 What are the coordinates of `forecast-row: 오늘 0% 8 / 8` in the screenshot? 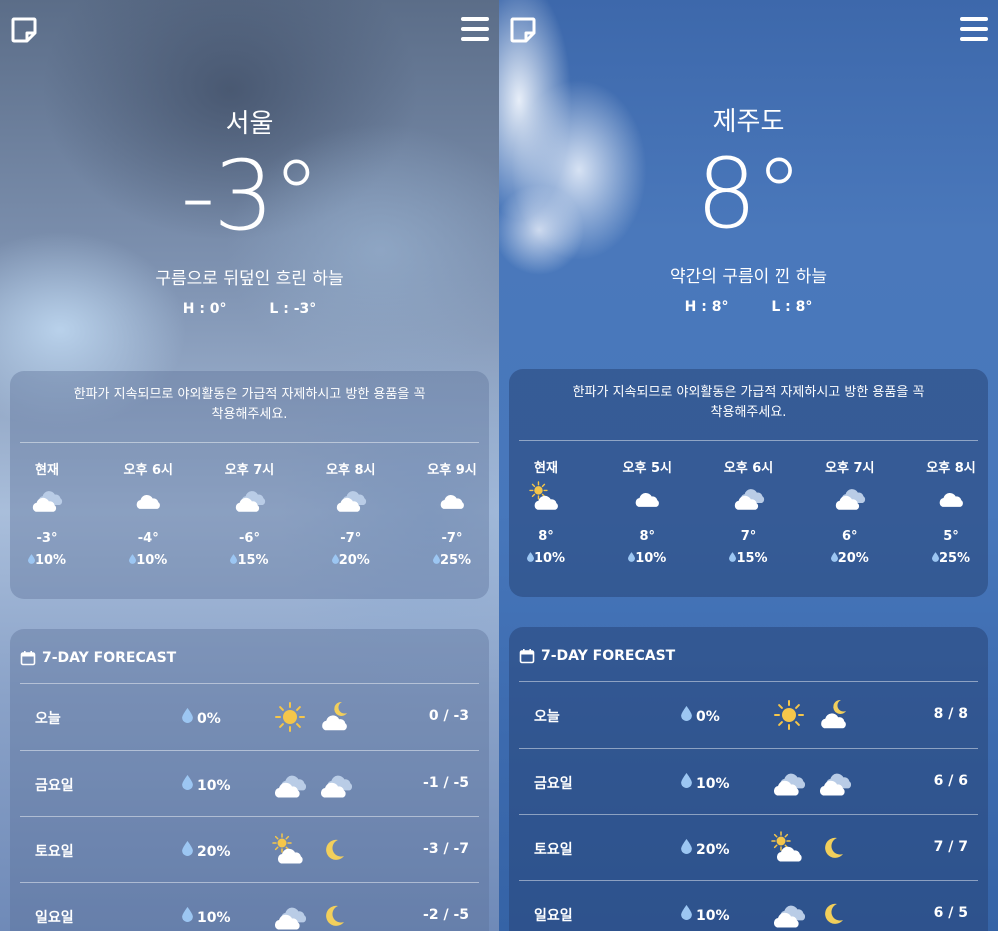 It's located at (748, 715).